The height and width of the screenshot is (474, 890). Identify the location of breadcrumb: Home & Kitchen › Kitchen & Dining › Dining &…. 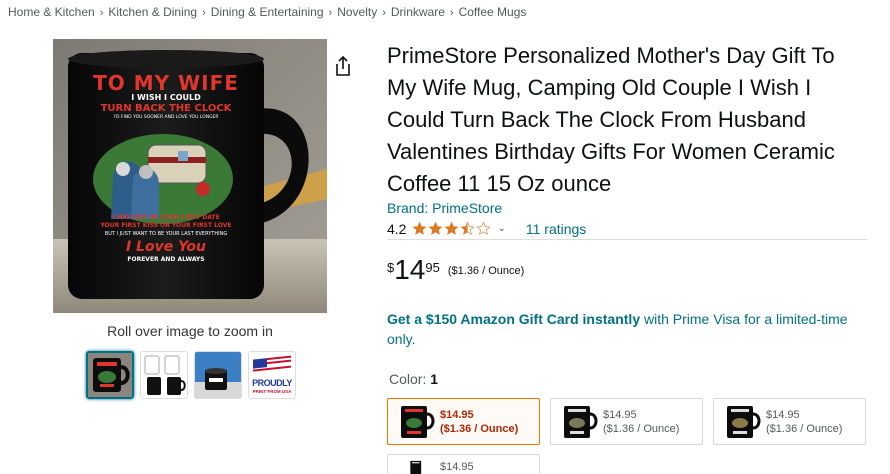
(267, 12).